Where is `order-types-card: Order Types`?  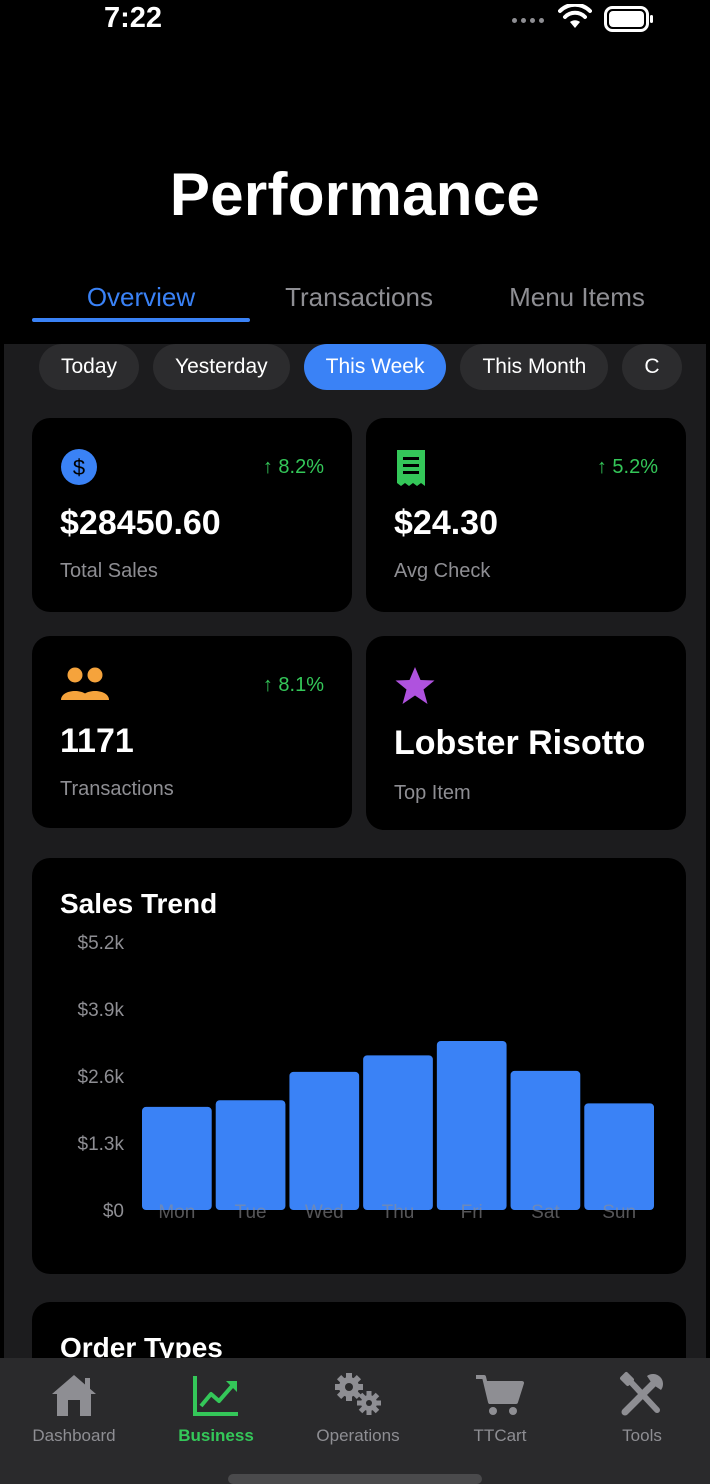
order-types-card: Order Types is located at coordinates (359, 1330).